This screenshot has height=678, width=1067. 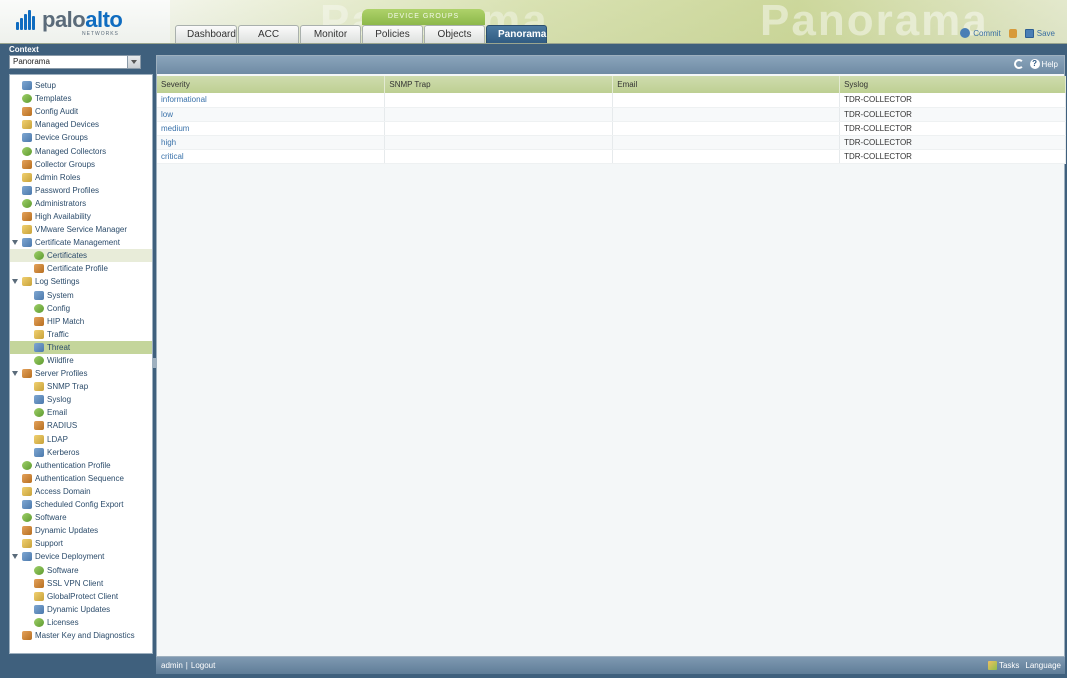 I want to click on tab-monitor: Monitor, so click(x=330, y=34).